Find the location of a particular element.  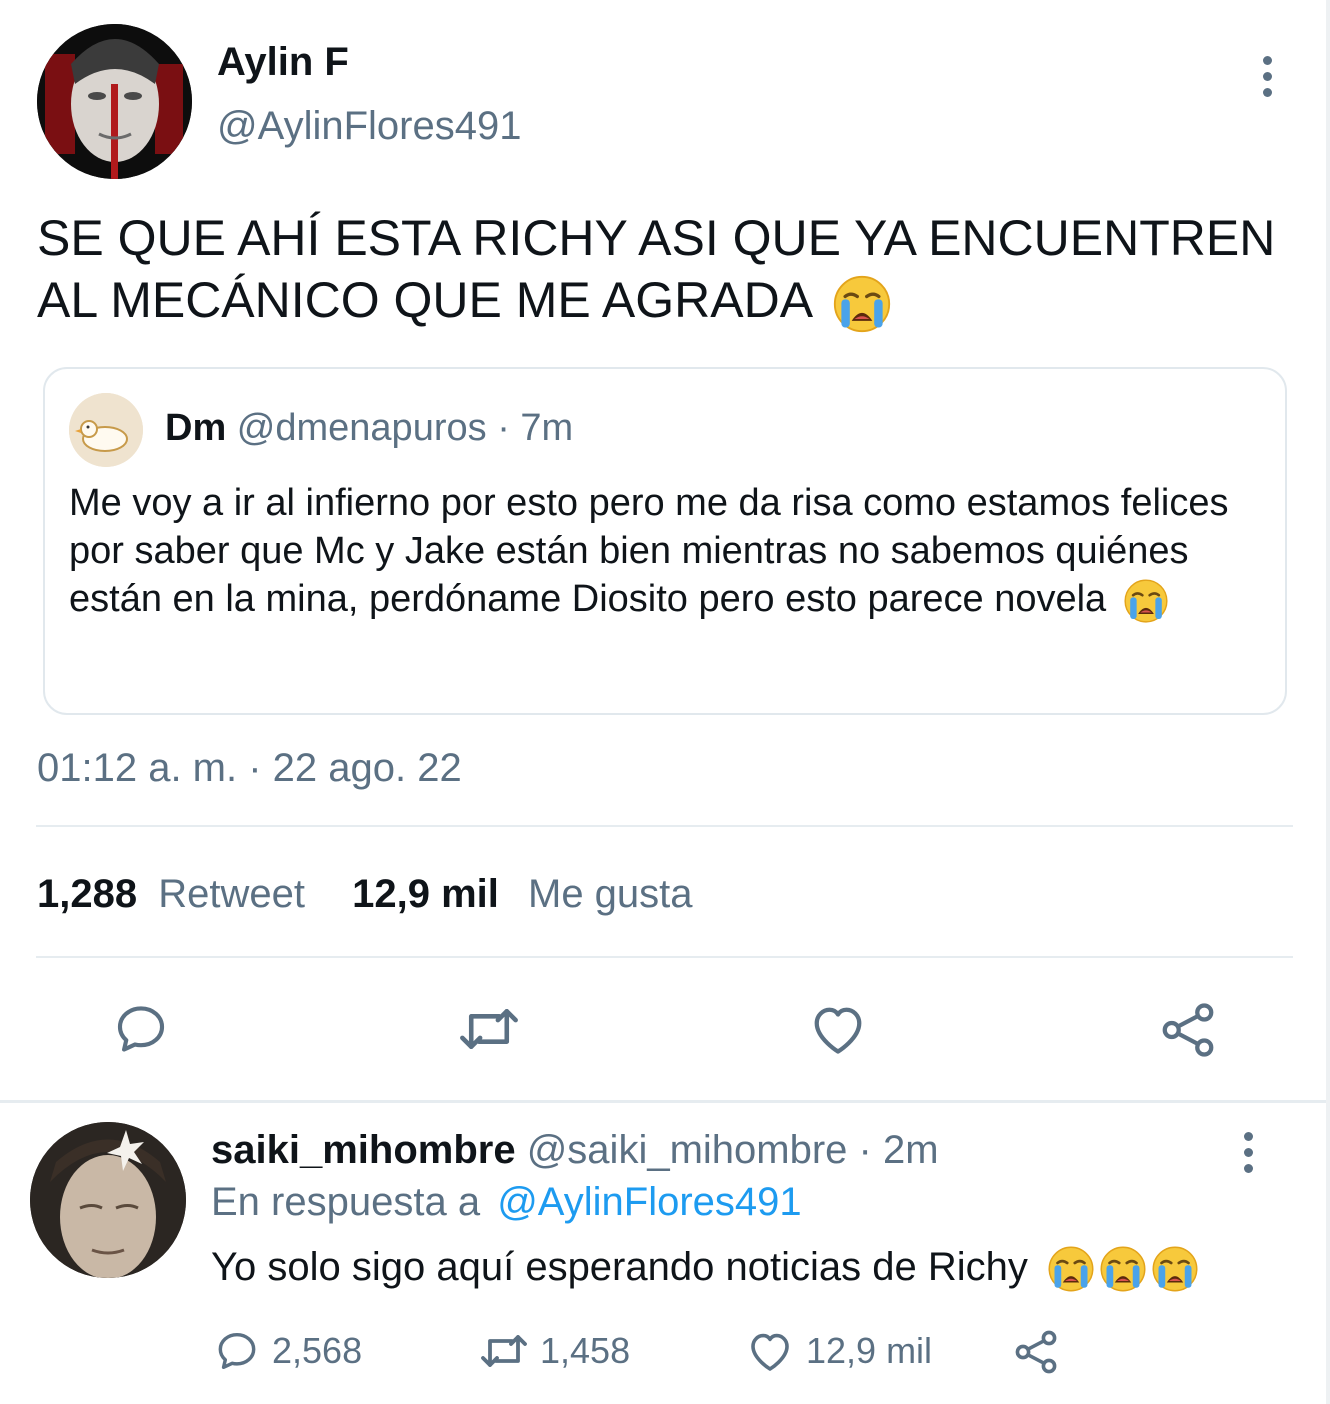

likes-count: 12,9 mil is located at coordinates (425, 894).